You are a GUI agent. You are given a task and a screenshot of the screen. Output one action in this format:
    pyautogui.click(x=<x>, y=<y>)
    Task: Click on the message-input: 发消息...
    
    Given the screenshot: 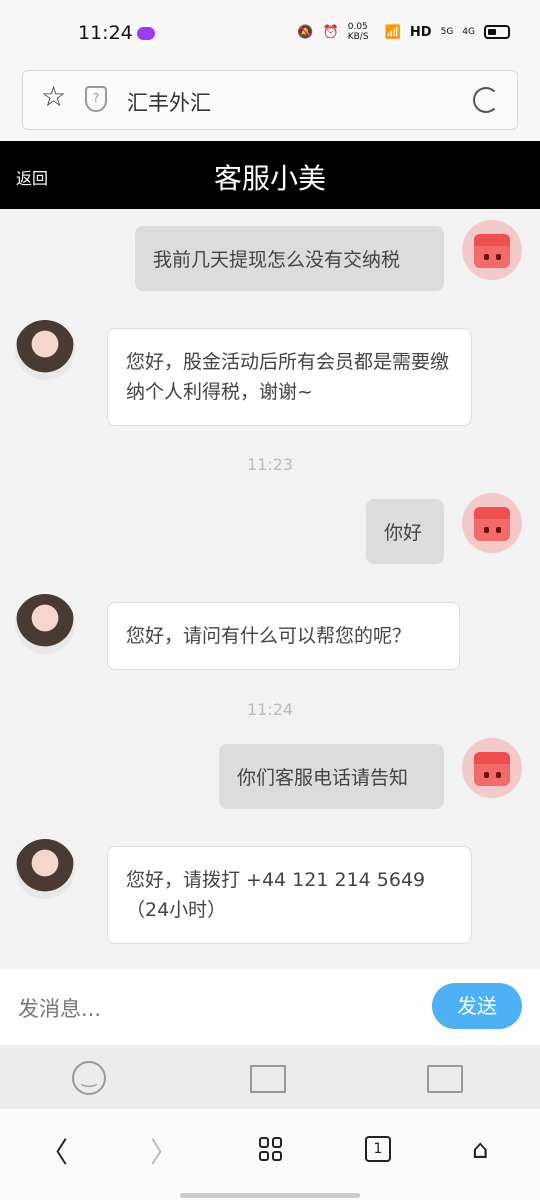 What is the action you would take?
    pyautogui.click(x=59, y=1008)
    